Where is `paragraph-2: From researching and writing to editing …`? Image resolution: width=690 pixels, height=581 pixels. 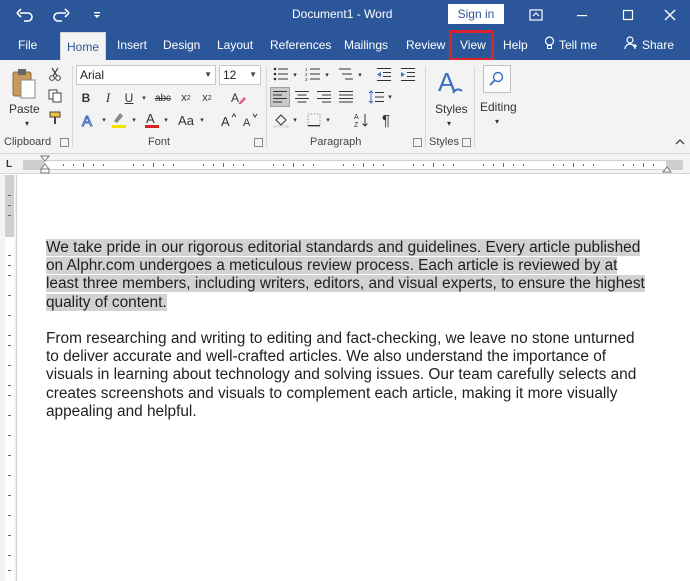
paragraph-2: From researching and writing to editing … is located at coordinates (356, 375).